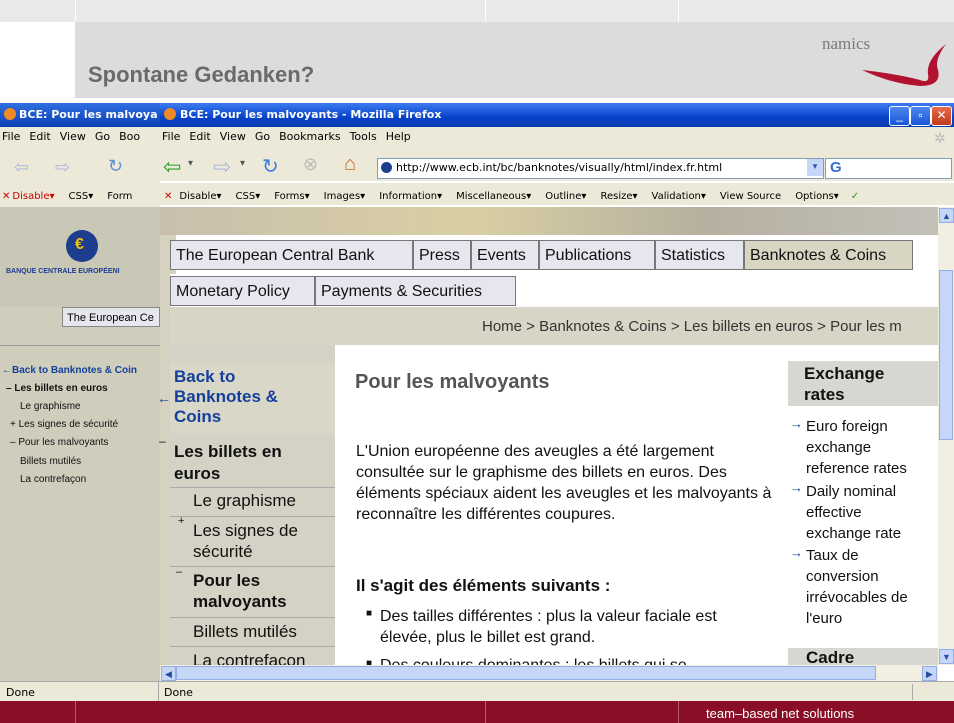 The image size is (954, 723). Describe the element at coordinates (946, 355) in the screenshot. I see `vertical-scroll-thumb` at that location.